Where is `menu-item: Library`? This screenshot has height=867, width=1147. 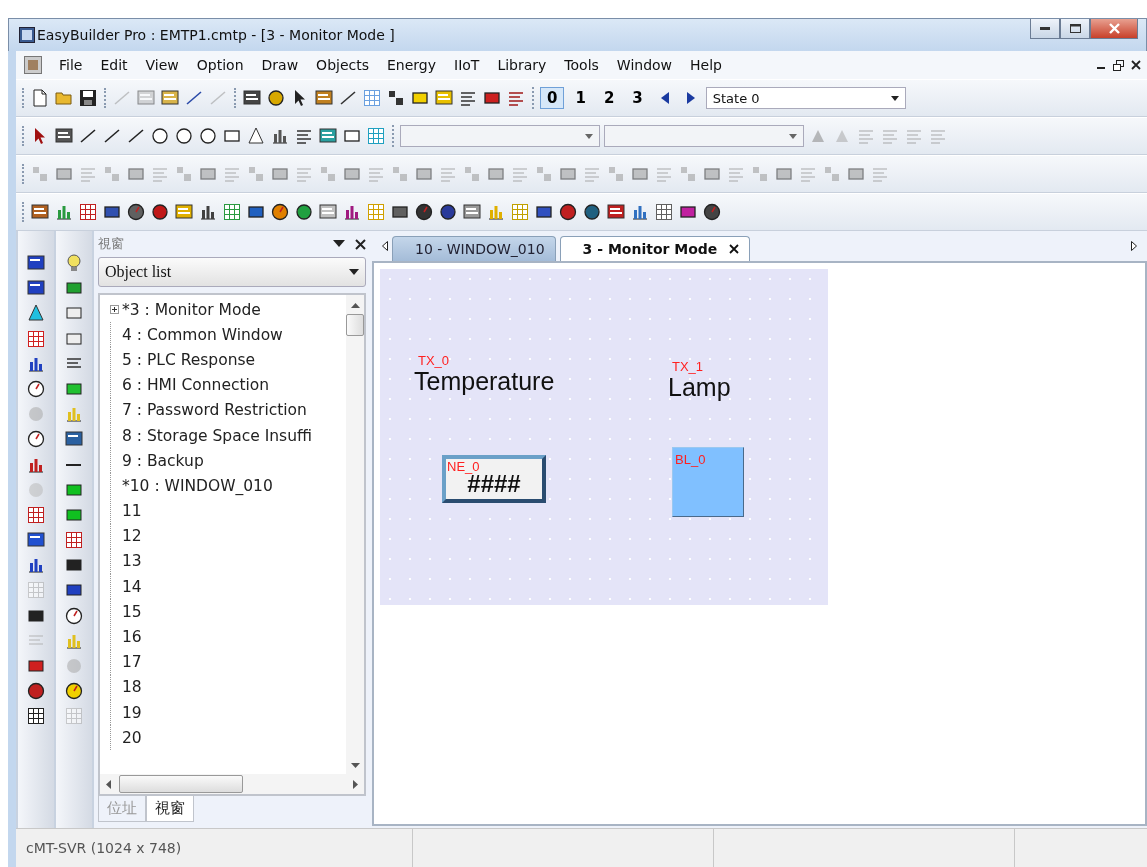 menu-item: Library is located at coordinates (522, 65).